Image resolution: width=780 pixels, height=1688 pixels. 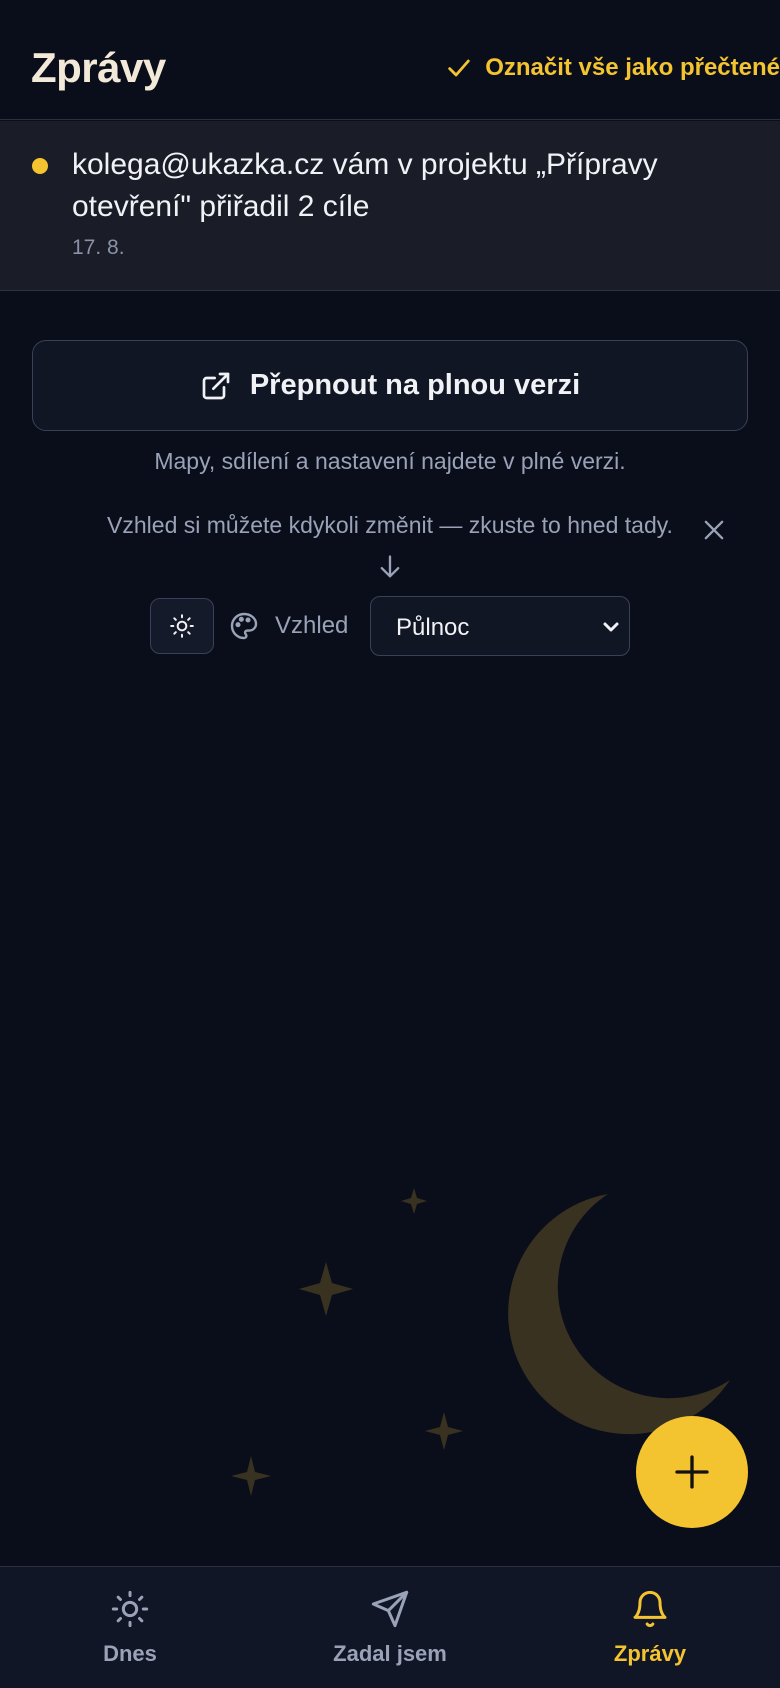 I want to click on light-mode-button, so click(x=182, y=626).